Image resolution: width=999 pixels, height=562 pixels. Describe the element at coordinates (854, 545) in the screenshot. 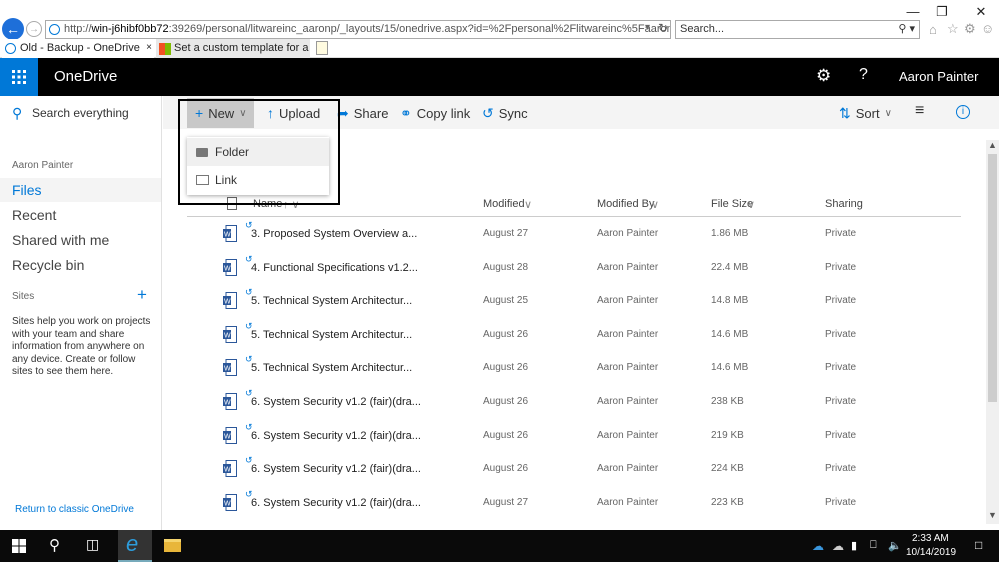

I see `battery-icon: ▮` at that location.